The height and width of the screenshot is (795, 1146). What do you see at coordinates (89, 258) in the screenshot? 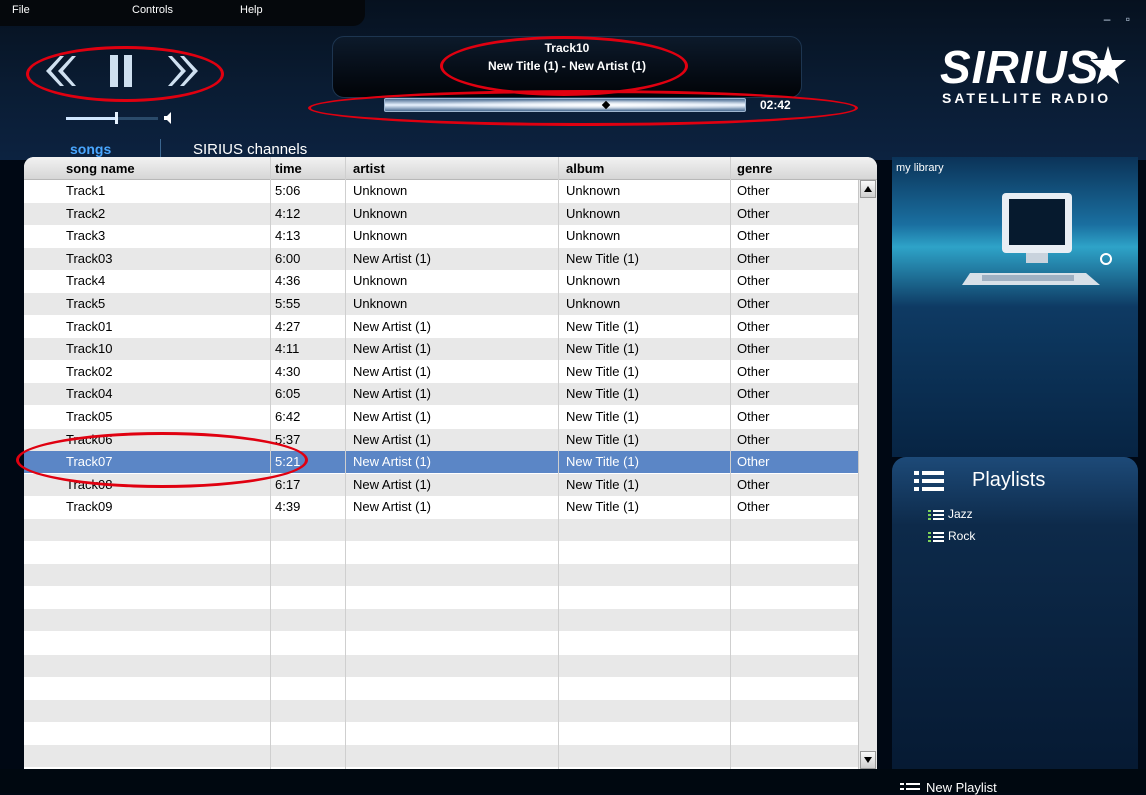
I see `cell-song-name: Track03` at bounding box center [89, 258].